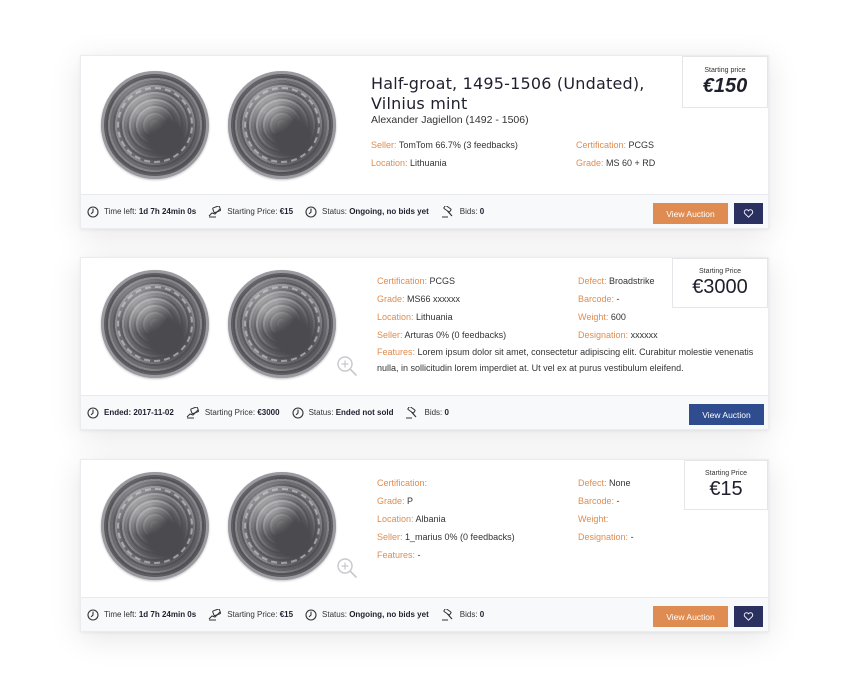 The width and height of the screenshot is (851, 695). I want to click on field-features: Features: -, so click(399, 555).